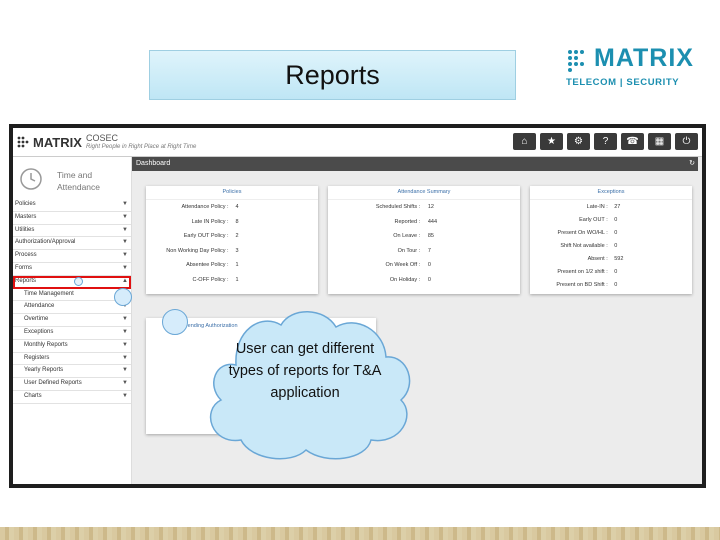  What do you see at coordinates (49, 293) in the screenshot?
I see `sidebar-item-label: Time Management` at bounding box center [49, 293].